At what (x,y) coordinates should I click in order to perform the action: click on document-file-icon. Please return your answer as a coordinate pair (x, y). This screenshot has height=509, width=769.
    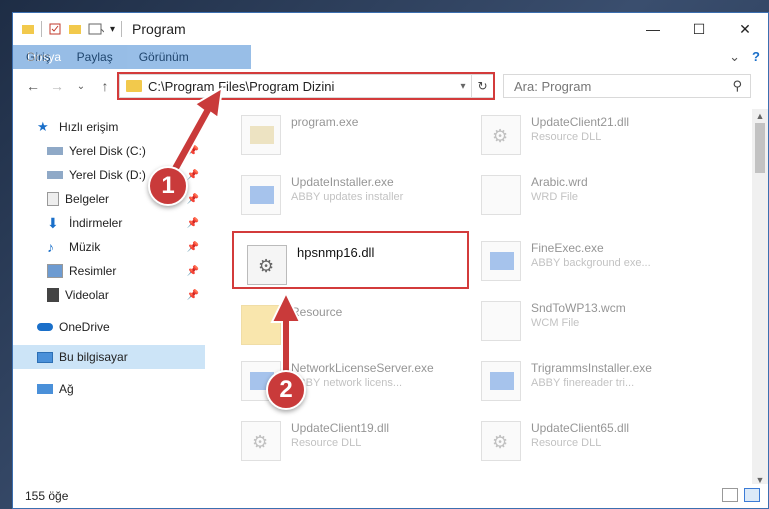
    Looking at the image, I should click on (501, 321).